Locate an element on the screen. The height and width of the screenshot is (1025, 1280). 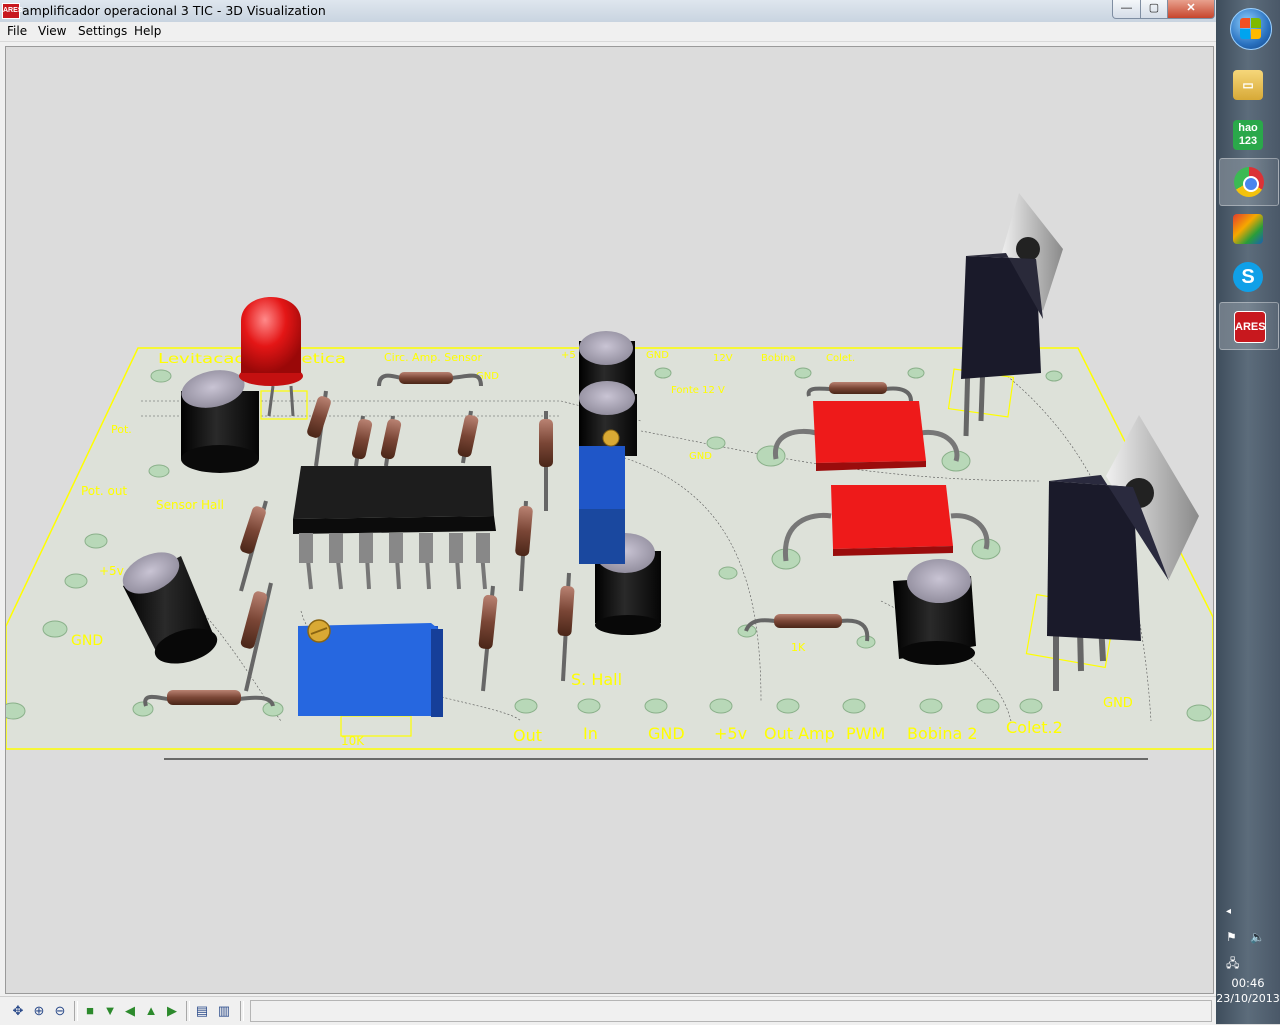
layers-icon: ▥ is located at coordinates (224, 1011).